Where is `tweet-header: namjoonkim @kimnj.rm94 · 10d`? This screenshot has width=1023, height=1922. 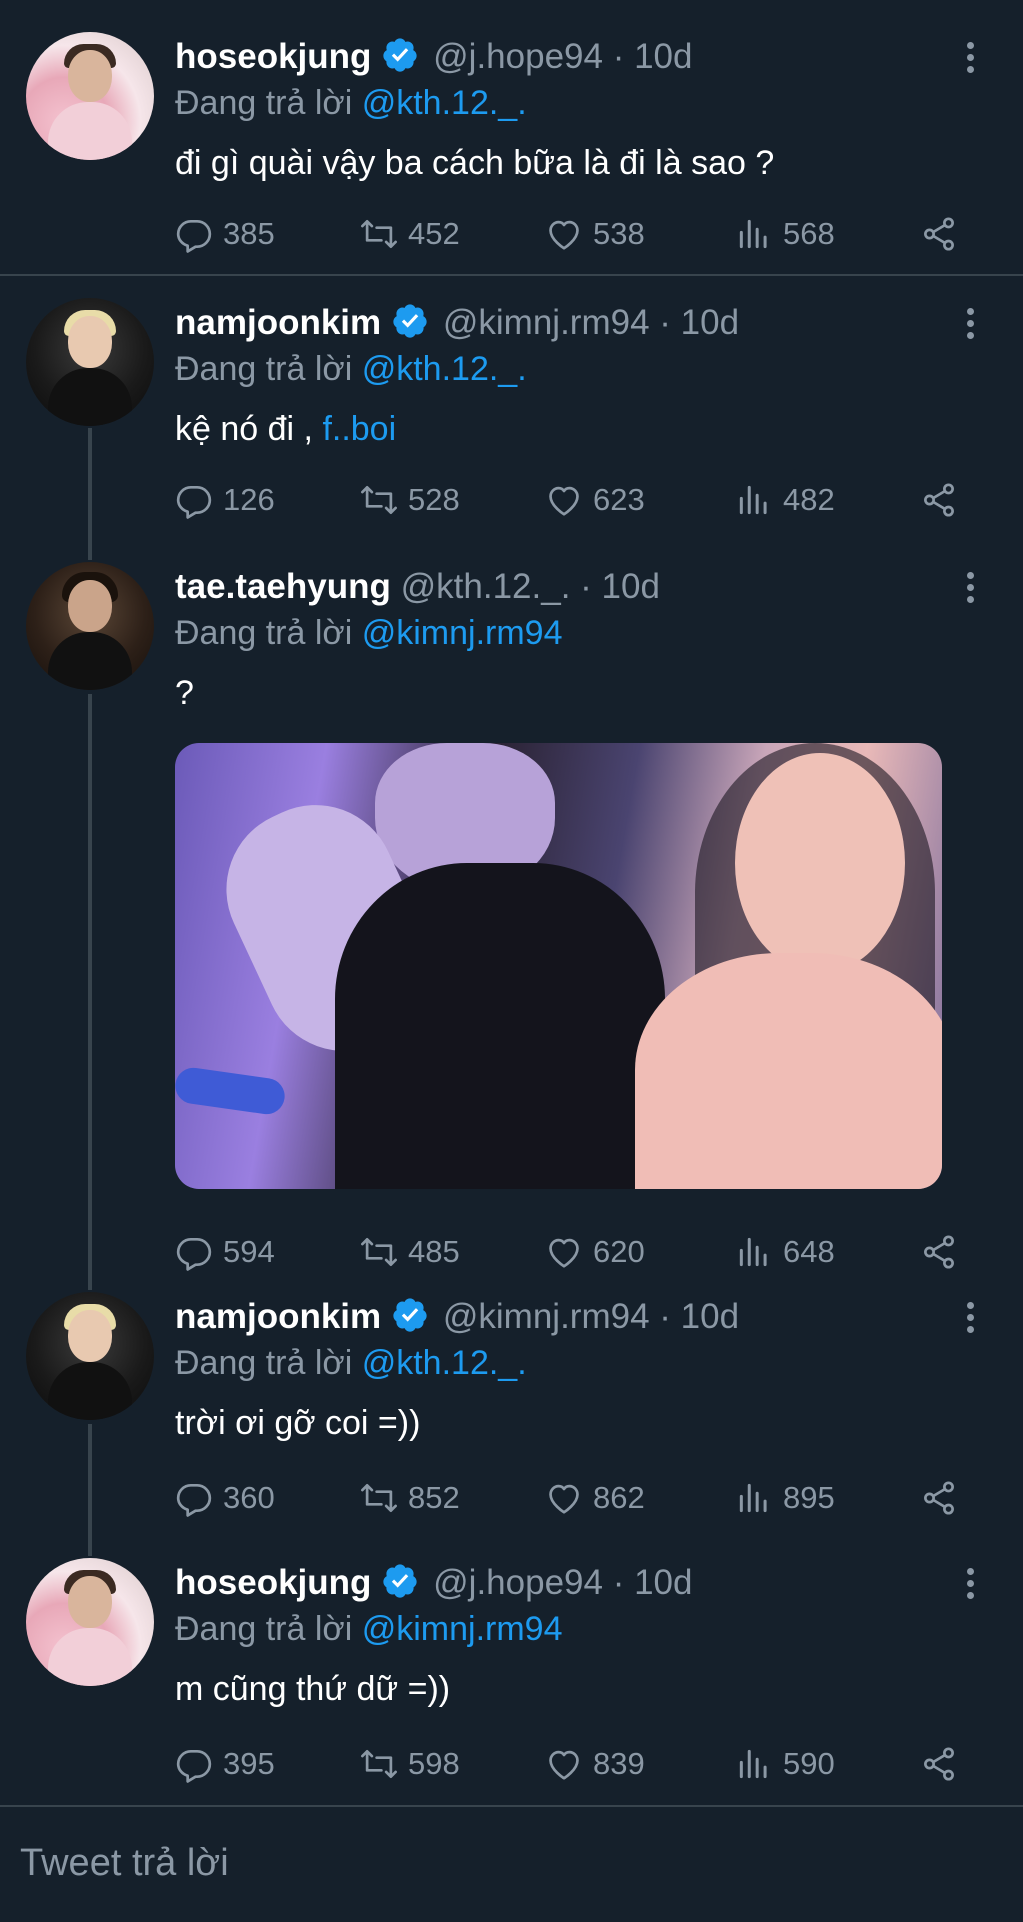 tweet-header: namjoonkim @kimnj.rm94 · 10d is located at coordinates (457, 1317).